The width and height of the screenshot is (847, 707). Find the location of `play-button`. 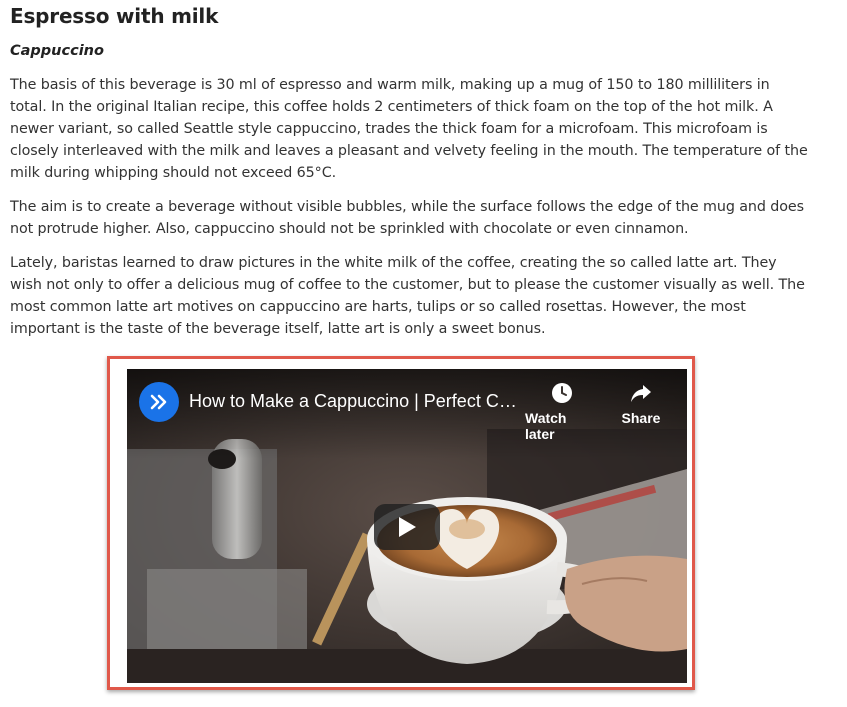

play-button is located at coordinates (407, 527).